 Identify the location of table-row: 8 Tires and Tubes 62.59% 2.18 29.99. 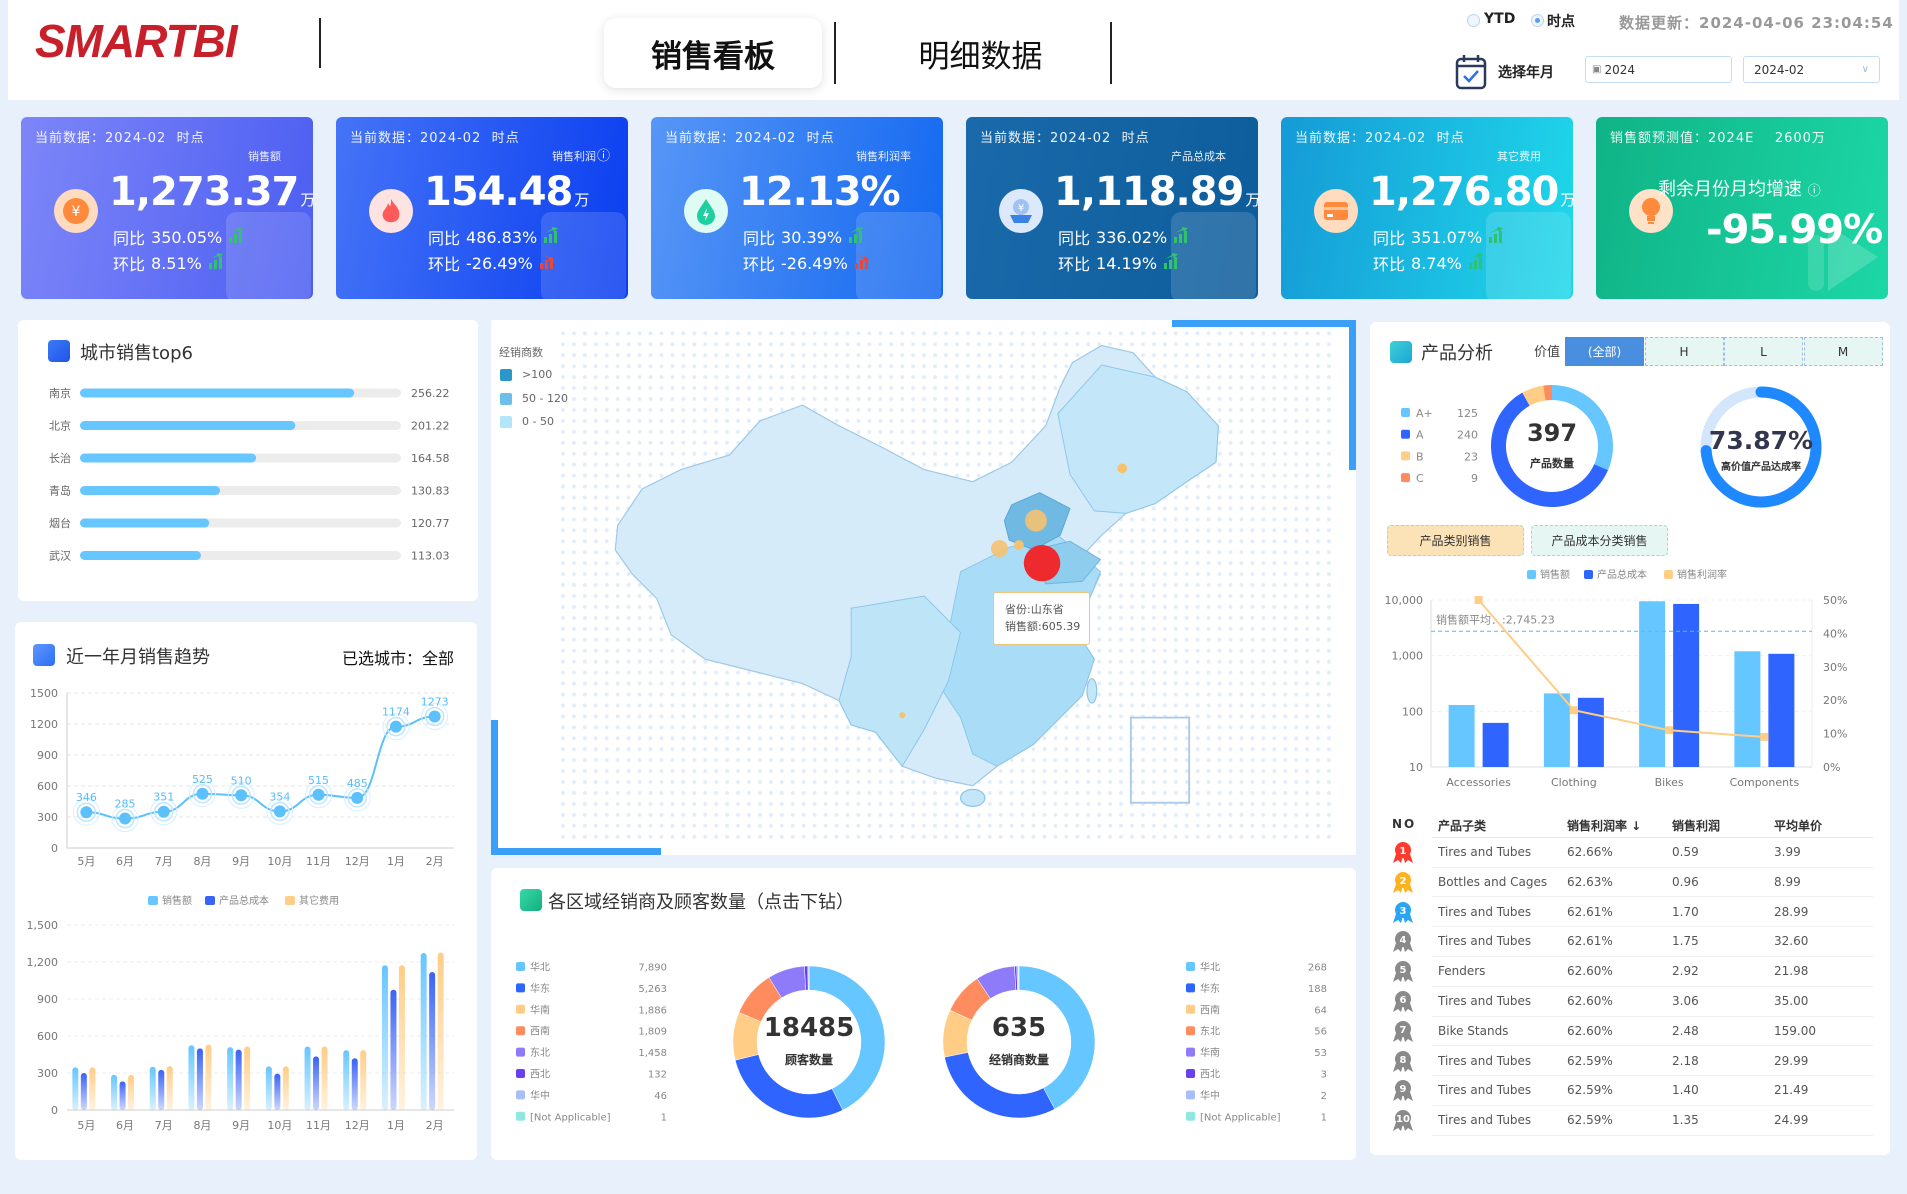
(1627, 1061).